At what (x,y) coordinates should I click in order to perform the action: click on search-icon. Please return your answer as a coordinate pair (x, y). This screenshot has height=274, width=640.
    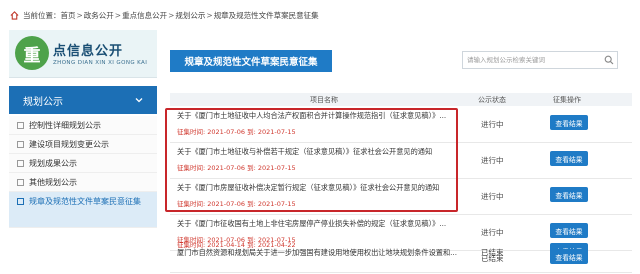
    Looking at the image, I should click on (609, 60).